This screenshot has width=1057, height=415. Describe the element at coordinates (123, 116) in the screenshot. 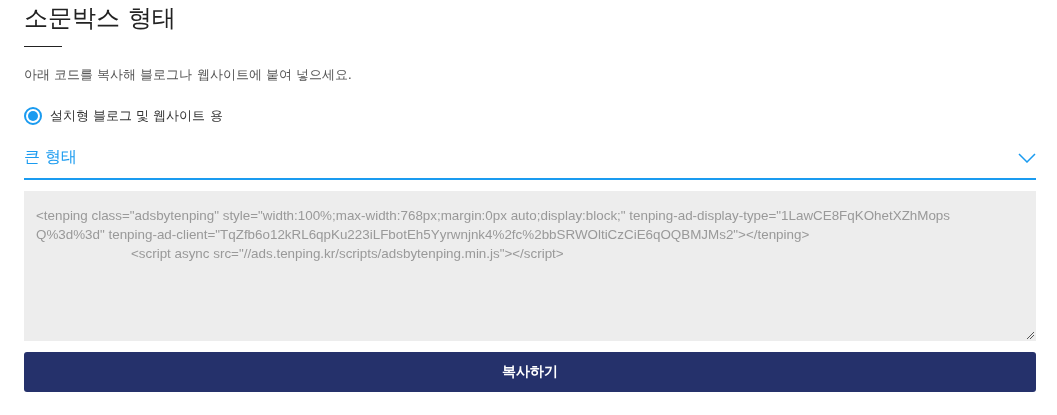

I see `radio-option: 설치형 블로그 및 웹사이트 용` at that location.